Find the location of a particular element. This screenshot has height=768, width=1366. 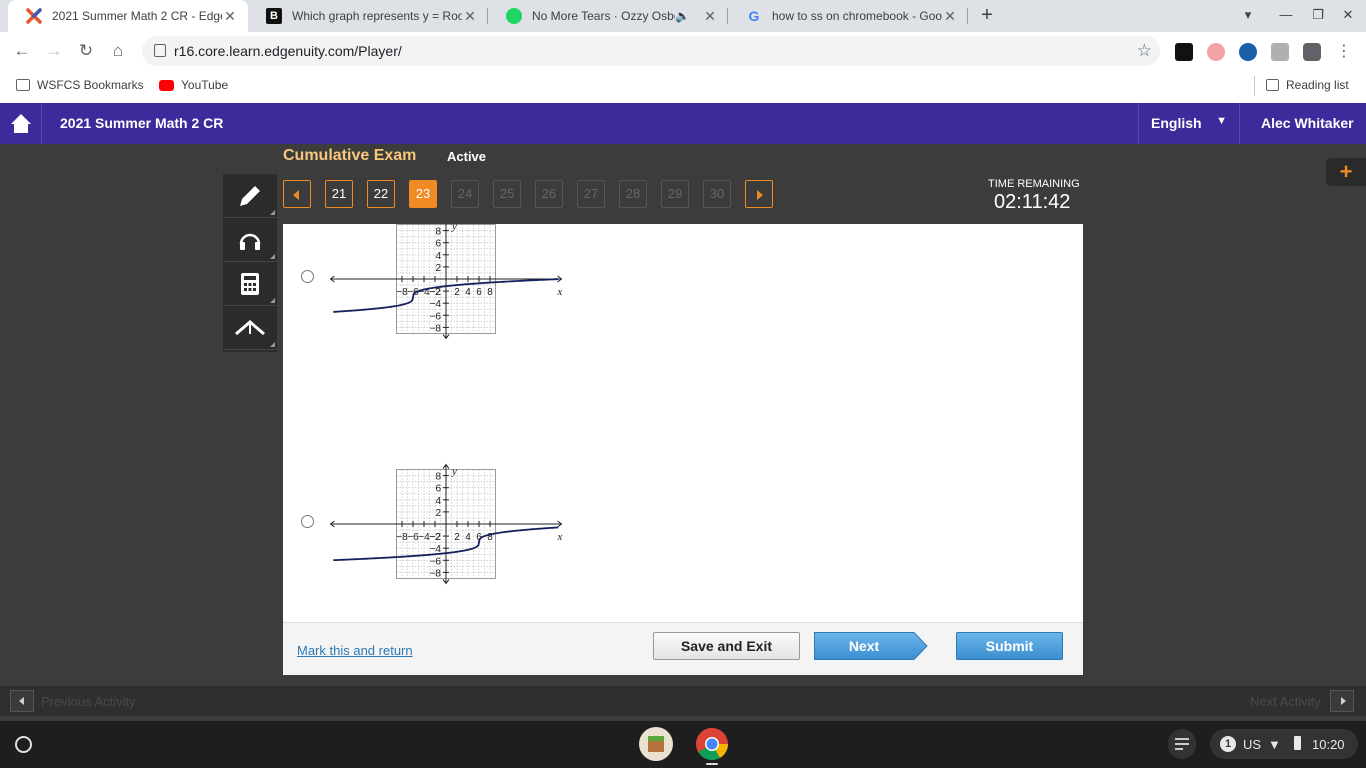

tab-edgenuity: 2021 Summer Math 2 CR - Edgenuity ✕ is located at coordinates (128, 16).